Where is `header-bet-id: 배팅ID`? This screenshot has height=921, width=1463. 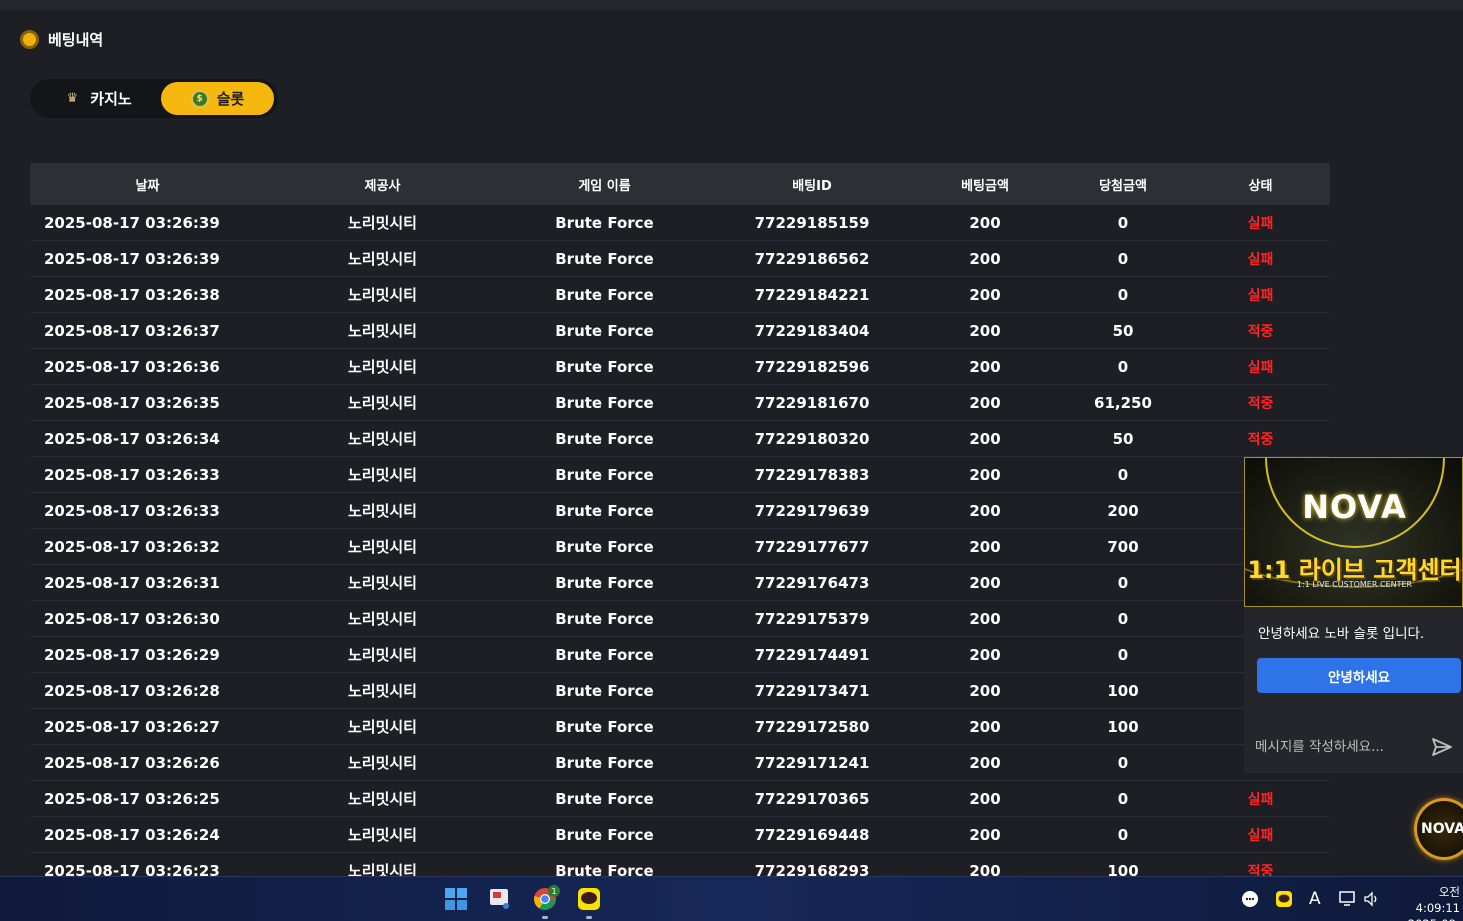
header-bet-id: 배팅ID is located at coordinates (812, 186).